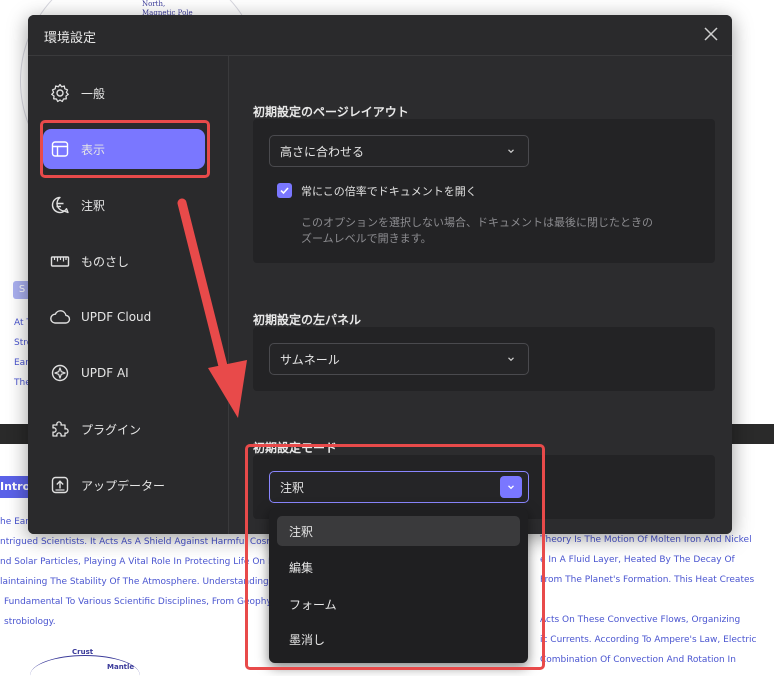  I want to click on mode-option-redact: 墨消し, so click(398, 639).